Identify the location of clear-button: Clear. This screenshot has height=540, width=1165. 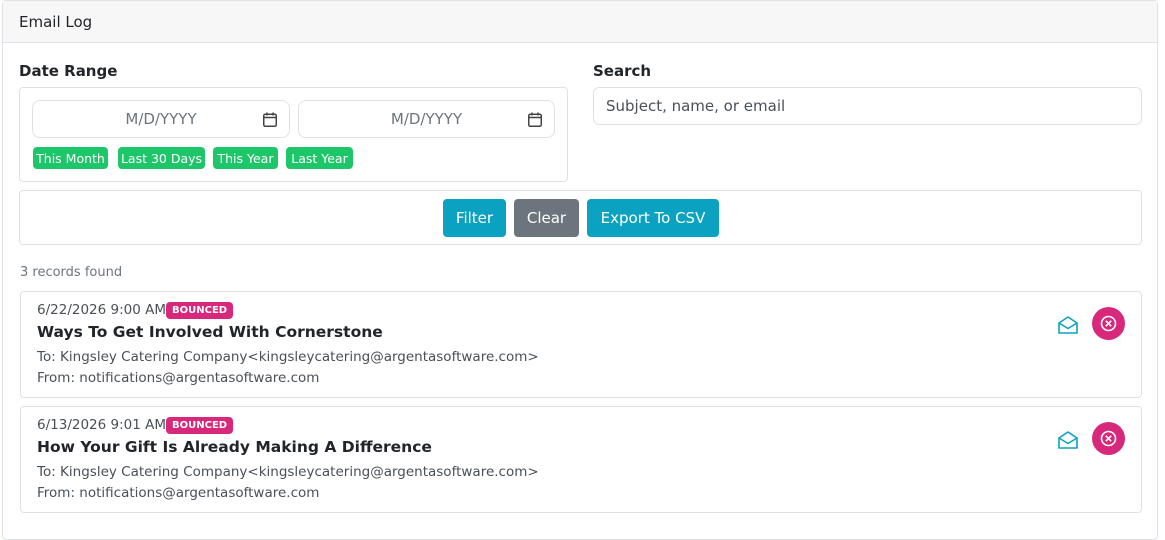
(546, 218).